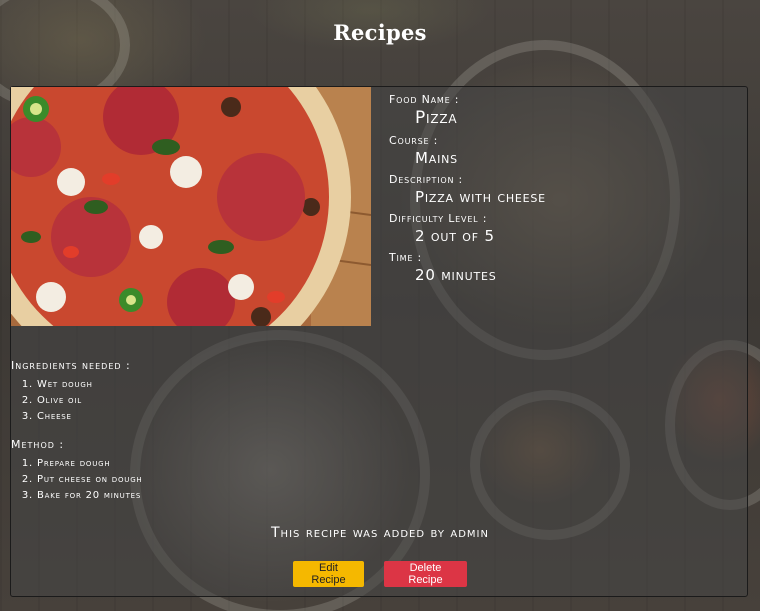 Image resolution: width=760 pixels, height=611 pixels. Describe the element at coordinates (414, 140) in the screenshot. I see `course-label: Course :` at that location.